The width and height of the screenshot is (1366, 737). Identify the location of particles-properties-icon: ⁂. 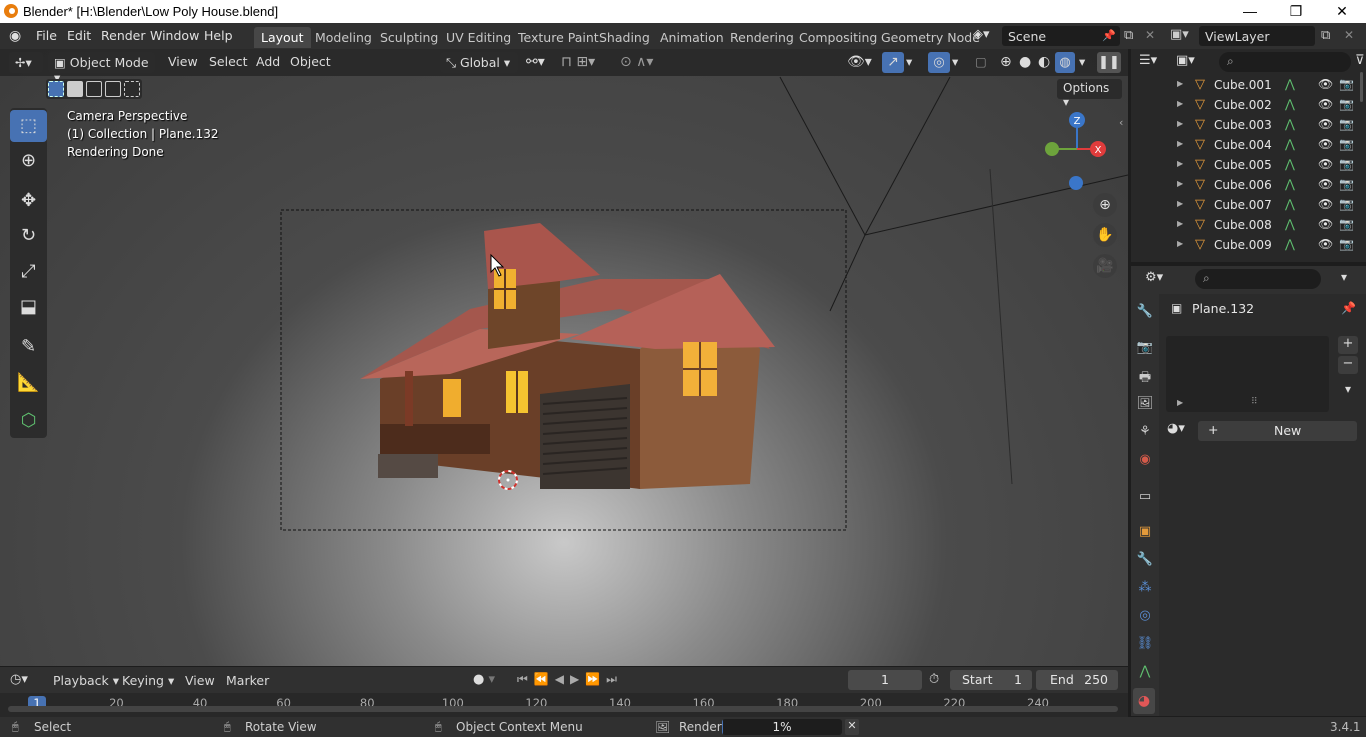
(1145, 589).